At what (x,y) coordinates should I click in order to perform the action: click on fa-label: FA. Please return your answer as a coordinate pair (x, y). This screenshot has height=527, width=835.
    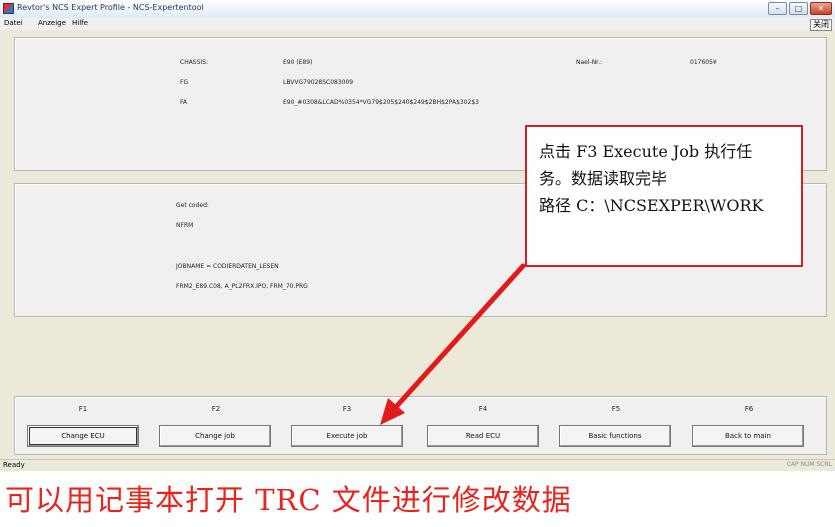
    Looking at the image, I should click on (184, 102).